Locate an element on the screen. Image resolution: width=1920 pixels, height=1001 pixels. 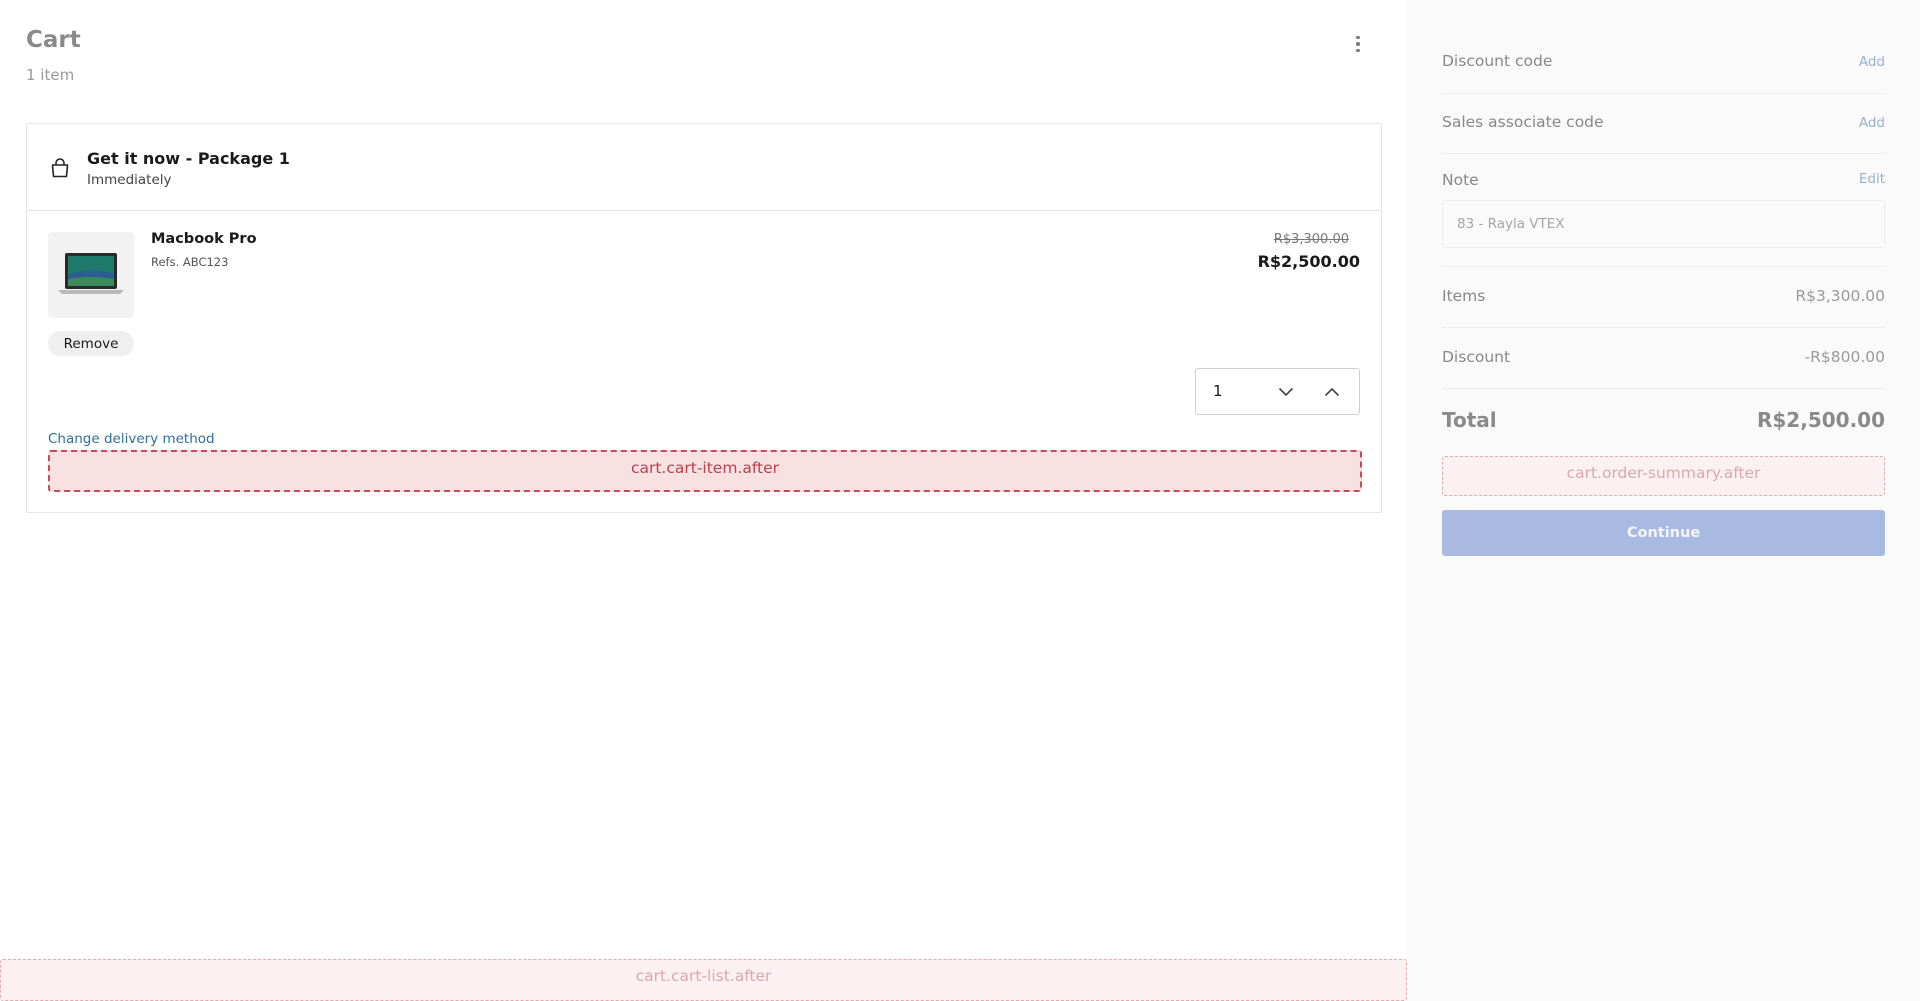
extension-slot-cart-item-after: cart.cart-item.after is located at coordinates (705, 471).